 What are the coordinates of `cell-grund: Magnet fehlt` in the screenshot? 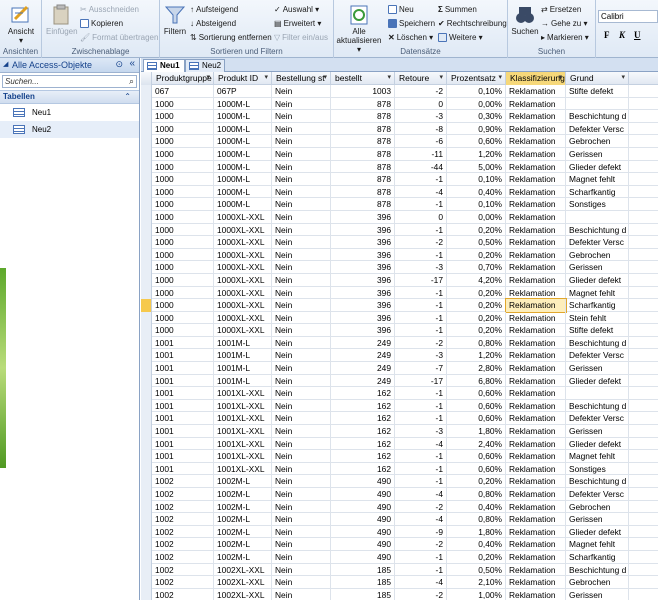 It's located at (597, 544).